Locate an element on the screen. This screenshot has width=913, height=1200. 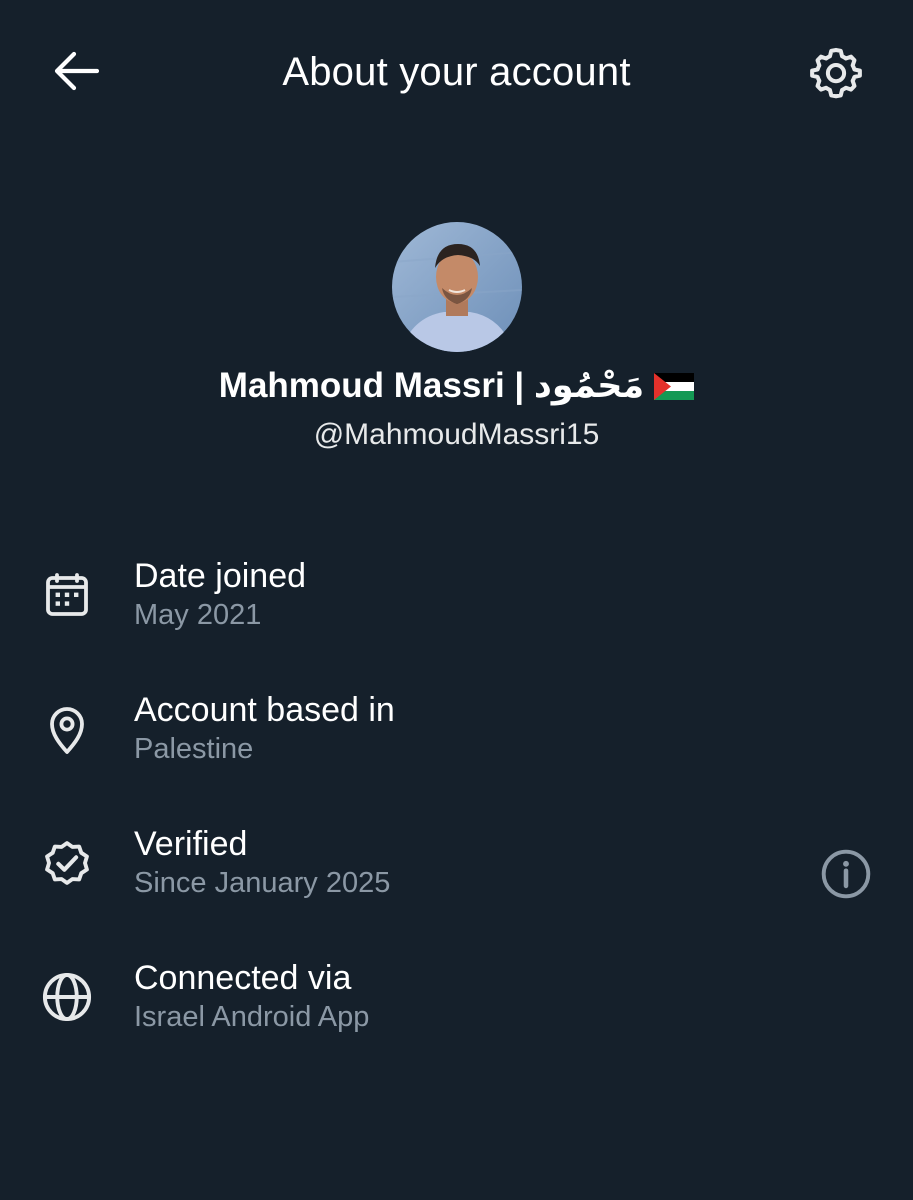
info-icon is located at coordinates (846, 874).